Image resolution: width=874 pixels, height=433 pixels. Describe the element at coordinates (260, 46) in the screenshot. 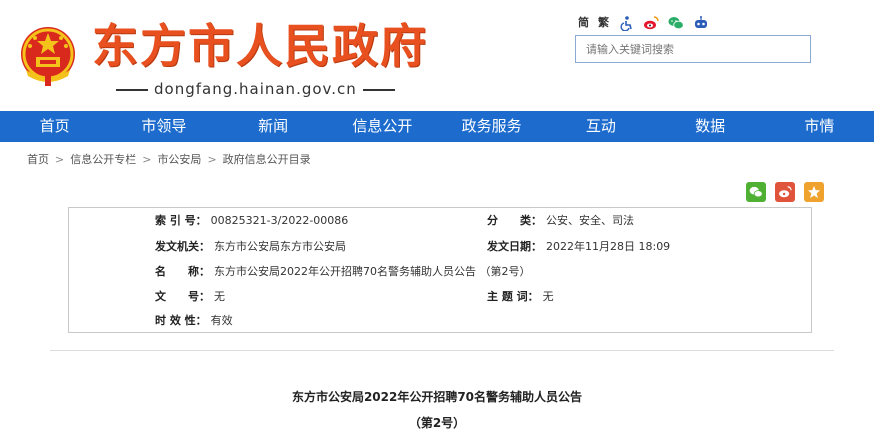

I see `site-title: 东方市人民政府` at that location.